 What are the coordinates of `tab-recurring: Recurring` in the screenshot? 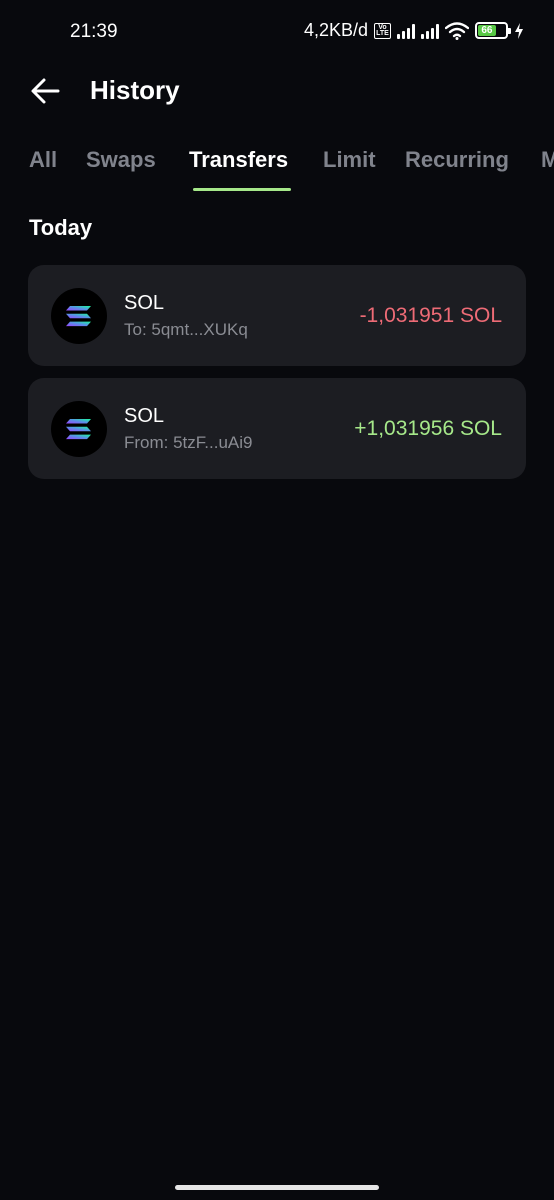 It's located at (457, 160).